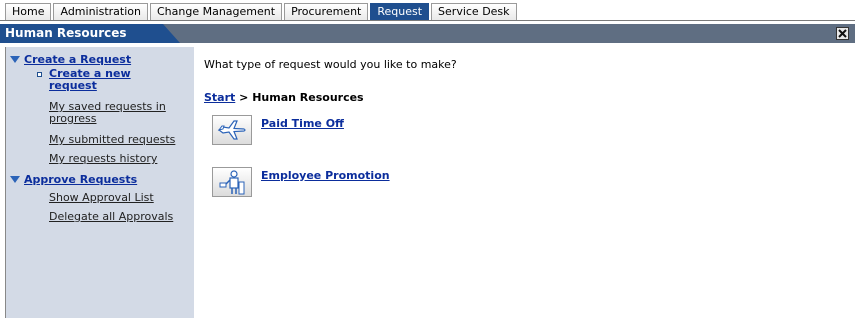 The image size is (855, 318). Describe the element at coordinates (308, 97) in the screenshot. I see `breadcrumb-current: Human Resources` at that location.